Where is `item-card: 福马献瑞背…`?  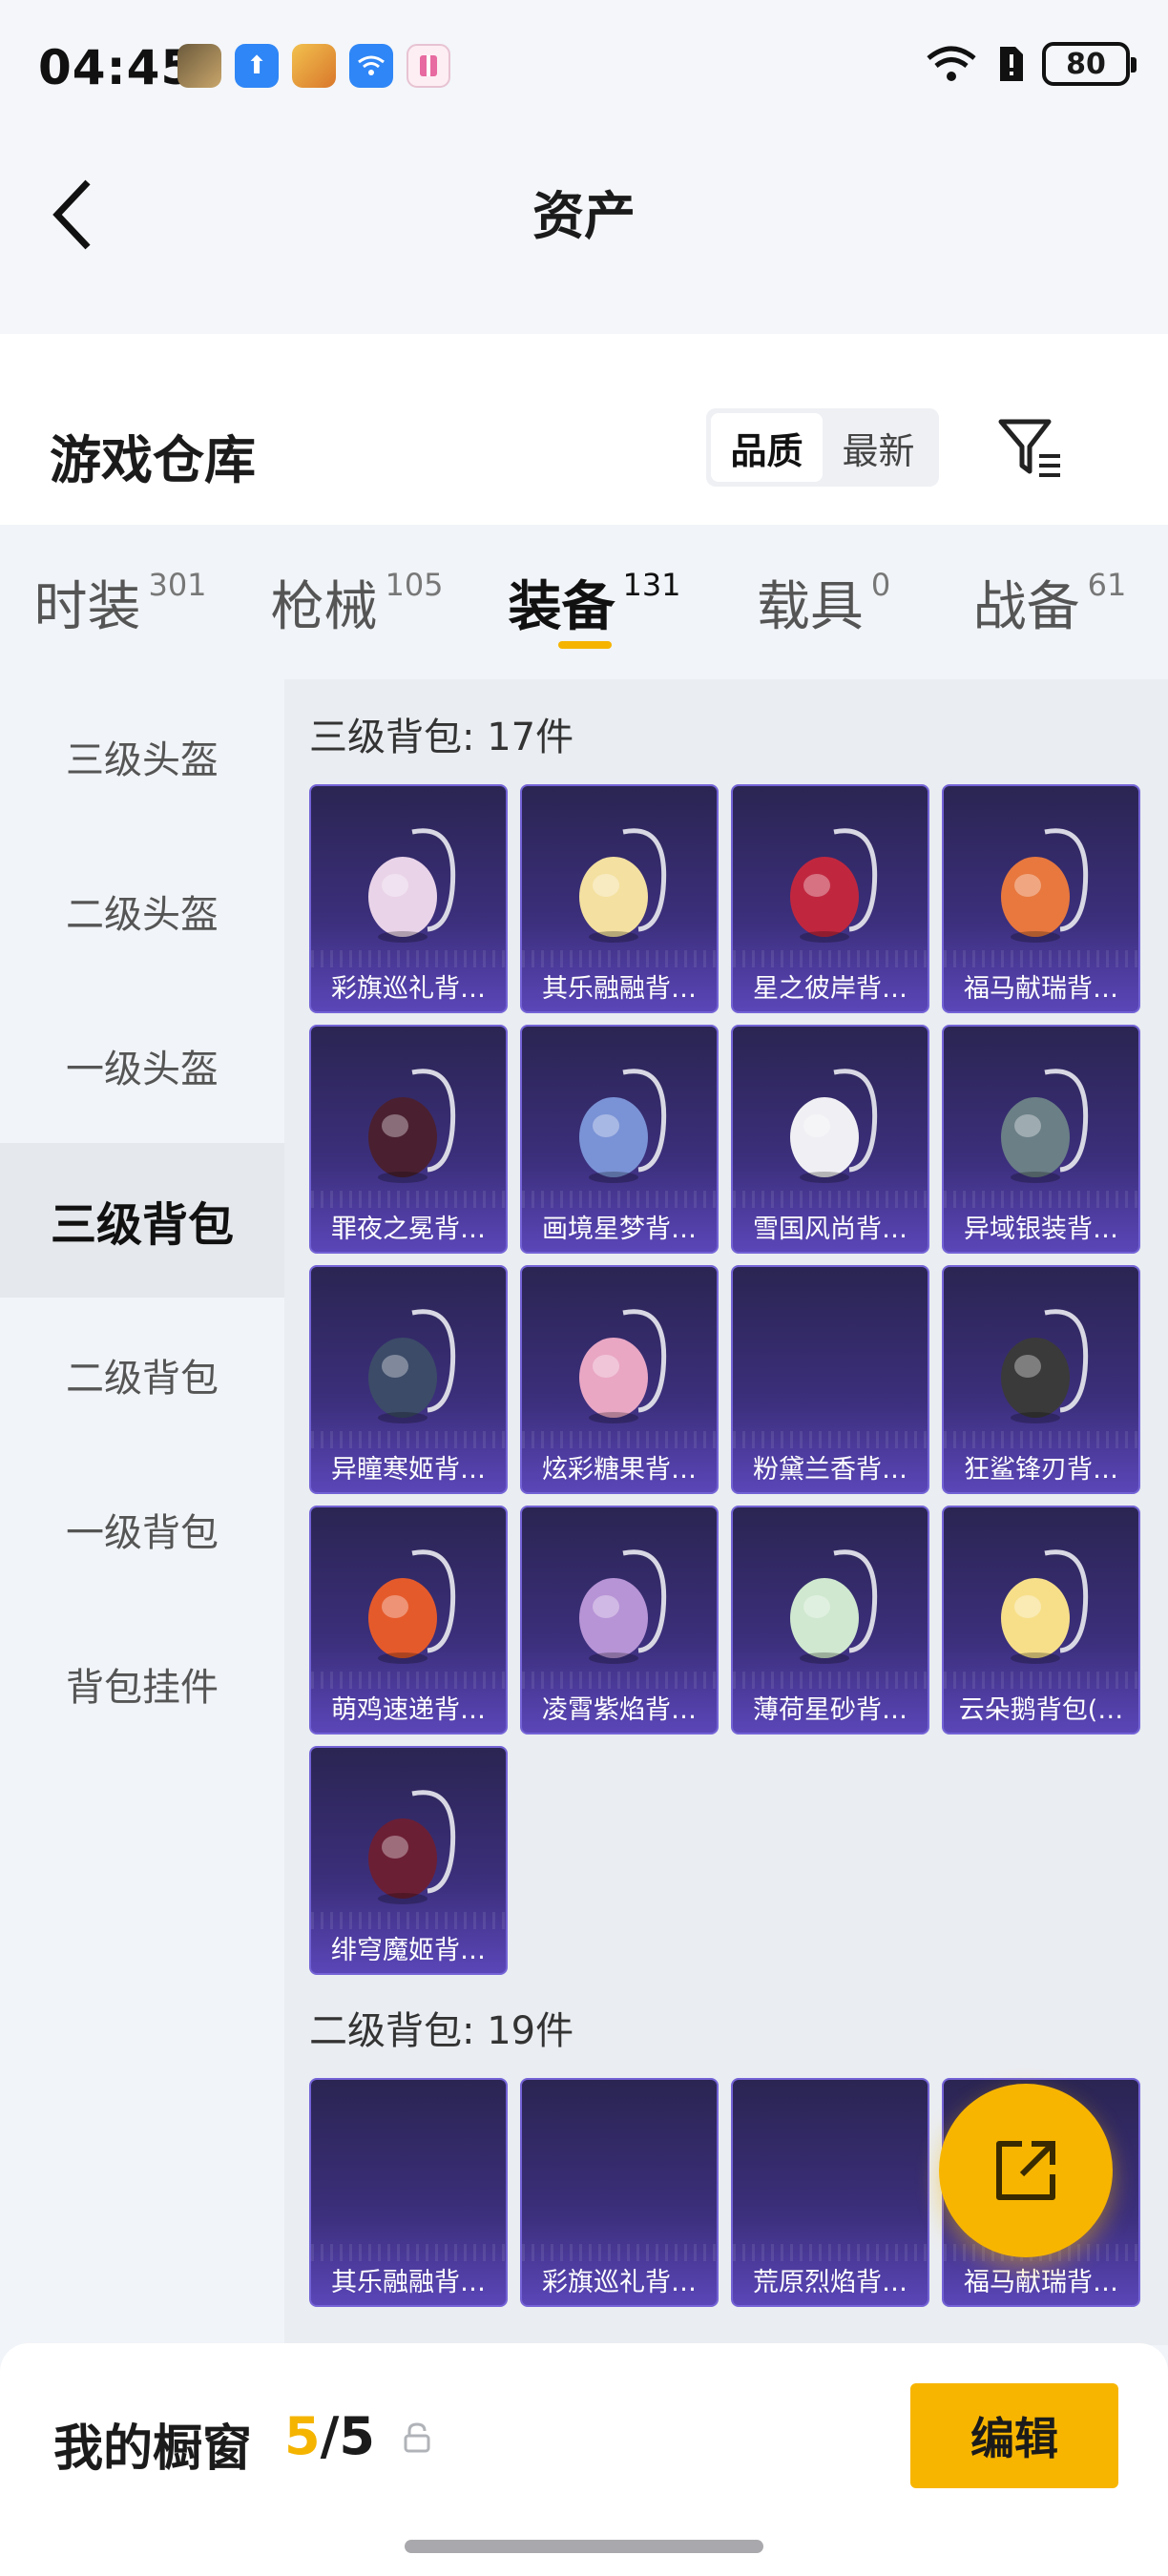 item-card: 福马献瑞背… is located at coordinates (1041, 898).